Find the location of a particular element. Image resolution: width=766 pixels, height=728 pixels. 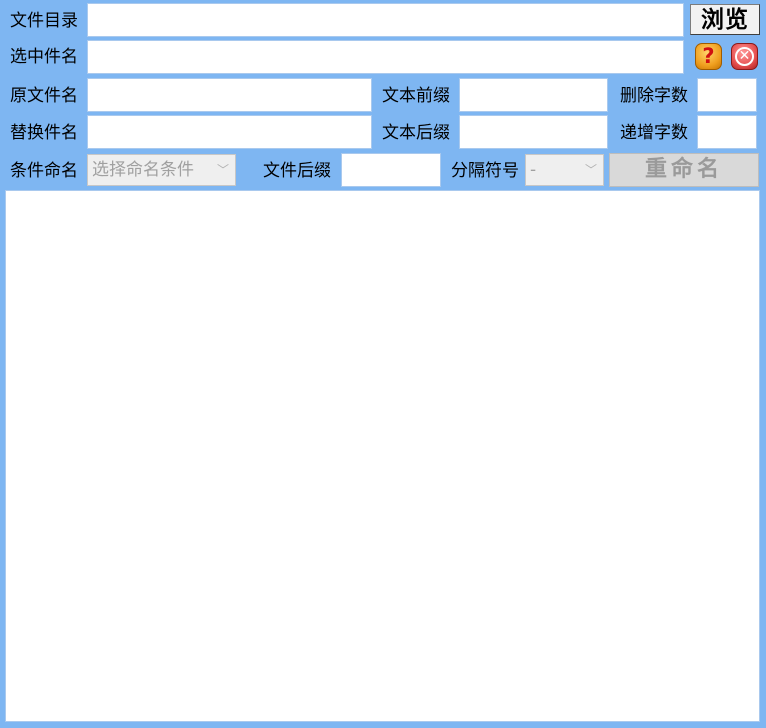

original-name-label: 原文件名 is located at coordinates (44, 96).